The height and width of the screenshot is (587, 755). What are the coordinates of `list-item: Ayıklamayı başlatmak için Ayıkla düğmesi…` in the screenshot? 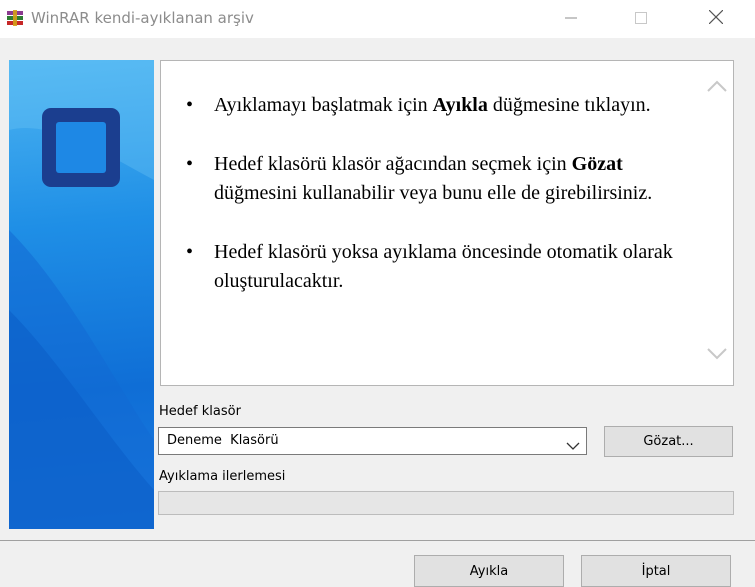 It's located at (430, 105).